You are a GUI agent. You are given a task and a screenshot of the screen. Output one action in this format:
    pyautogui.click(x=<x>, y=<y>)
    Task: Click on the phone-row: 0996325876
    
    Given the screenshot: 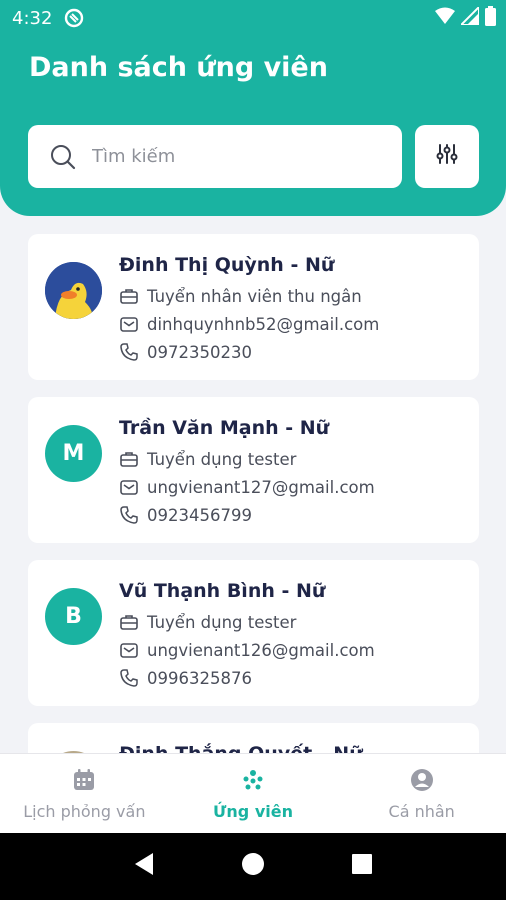 What is the action you would take?
    pyautogui.click(x=185, y=678)
    